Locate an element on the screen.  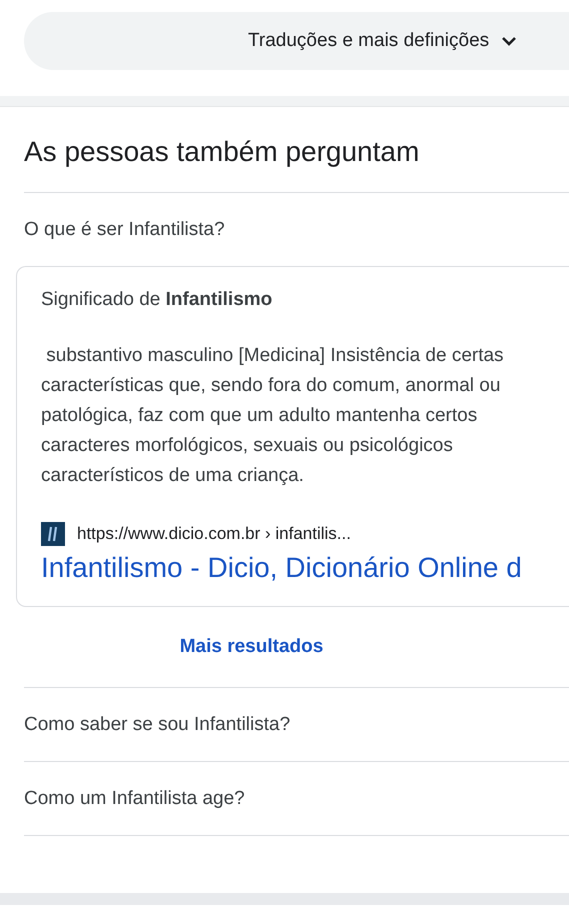
result-link: Infantilismo - Dicio, Dicionário Online d is located at coordinates (281, 568).